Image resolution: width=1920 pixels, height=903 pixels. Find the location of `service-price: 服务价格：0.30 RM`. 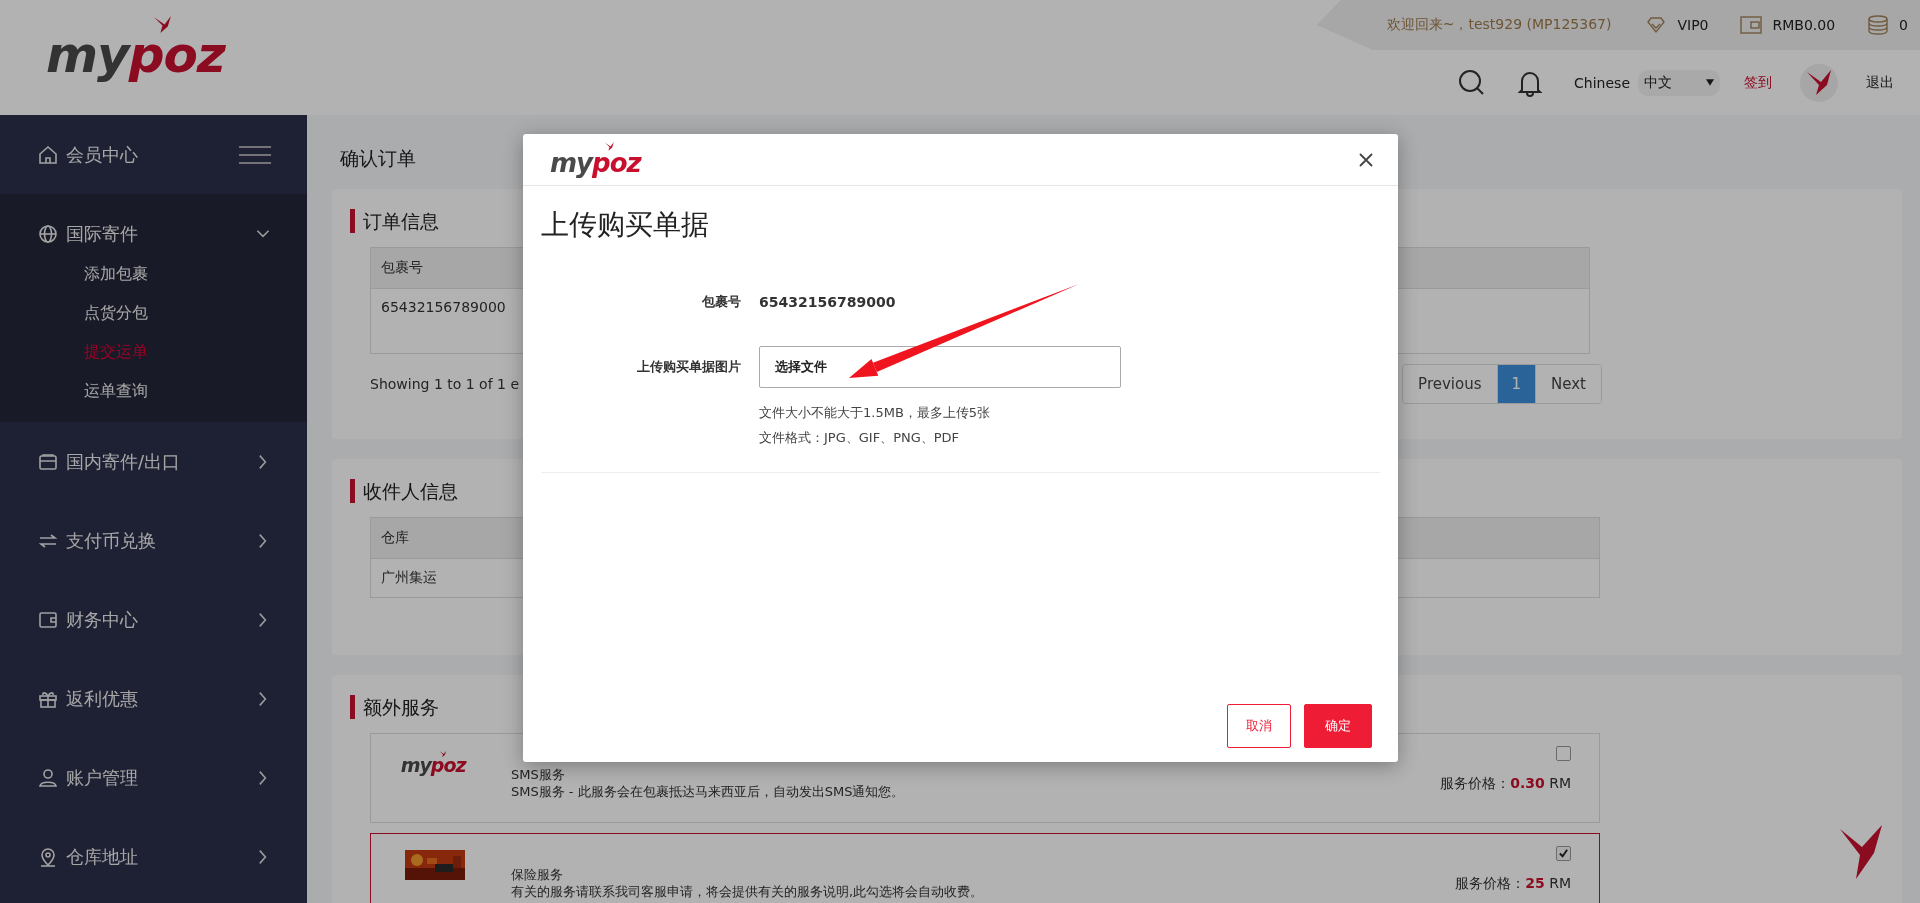

service-price: 服务价格：0.30 RM is located at coordinates (1505, 784).